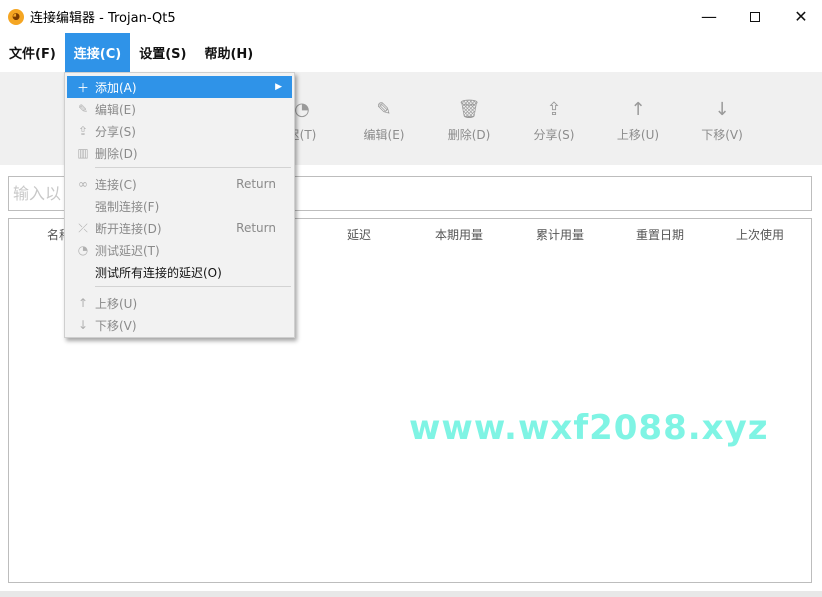 The image size is (822, 597). Describe the element at coordinates (116, 87) in the screenshot. I see `menu-item-label: 添加(A)` at that location.